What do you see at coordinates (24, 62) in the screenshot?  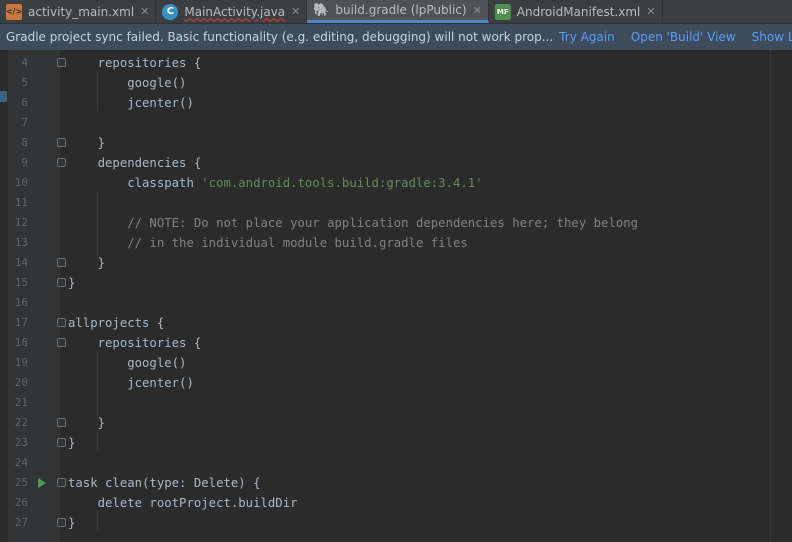 I see `line-number: 4` at bounding box center [24, 62].